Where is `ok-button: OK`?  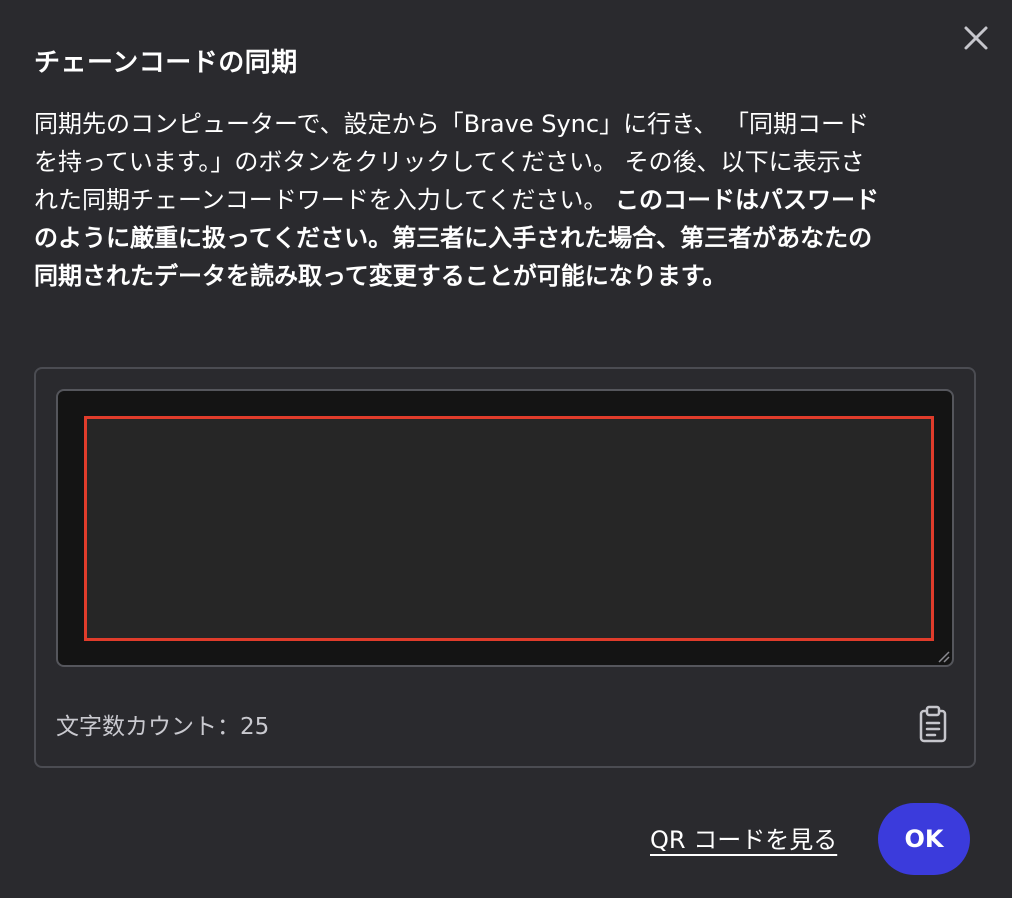 ok-button: OK is located at coordinates (924, 839).